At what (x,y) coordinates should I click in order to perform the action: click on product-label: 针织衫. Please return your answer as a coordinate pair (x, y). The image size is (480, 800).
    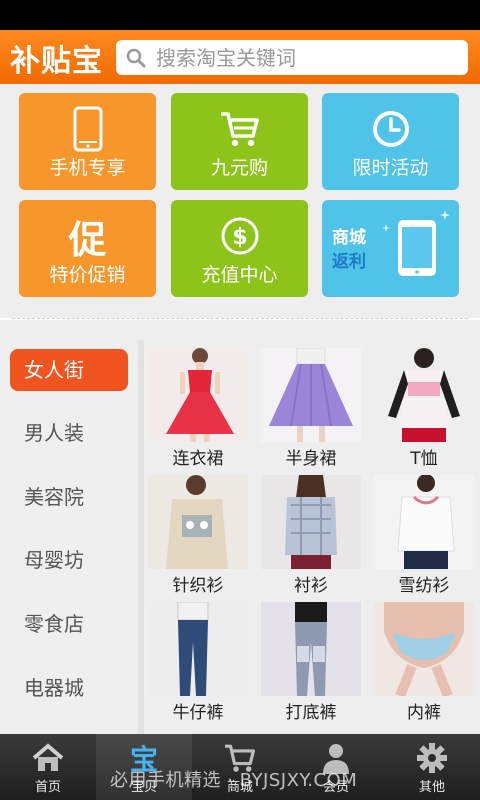
    Looking at the image, I should click on (198, 586).